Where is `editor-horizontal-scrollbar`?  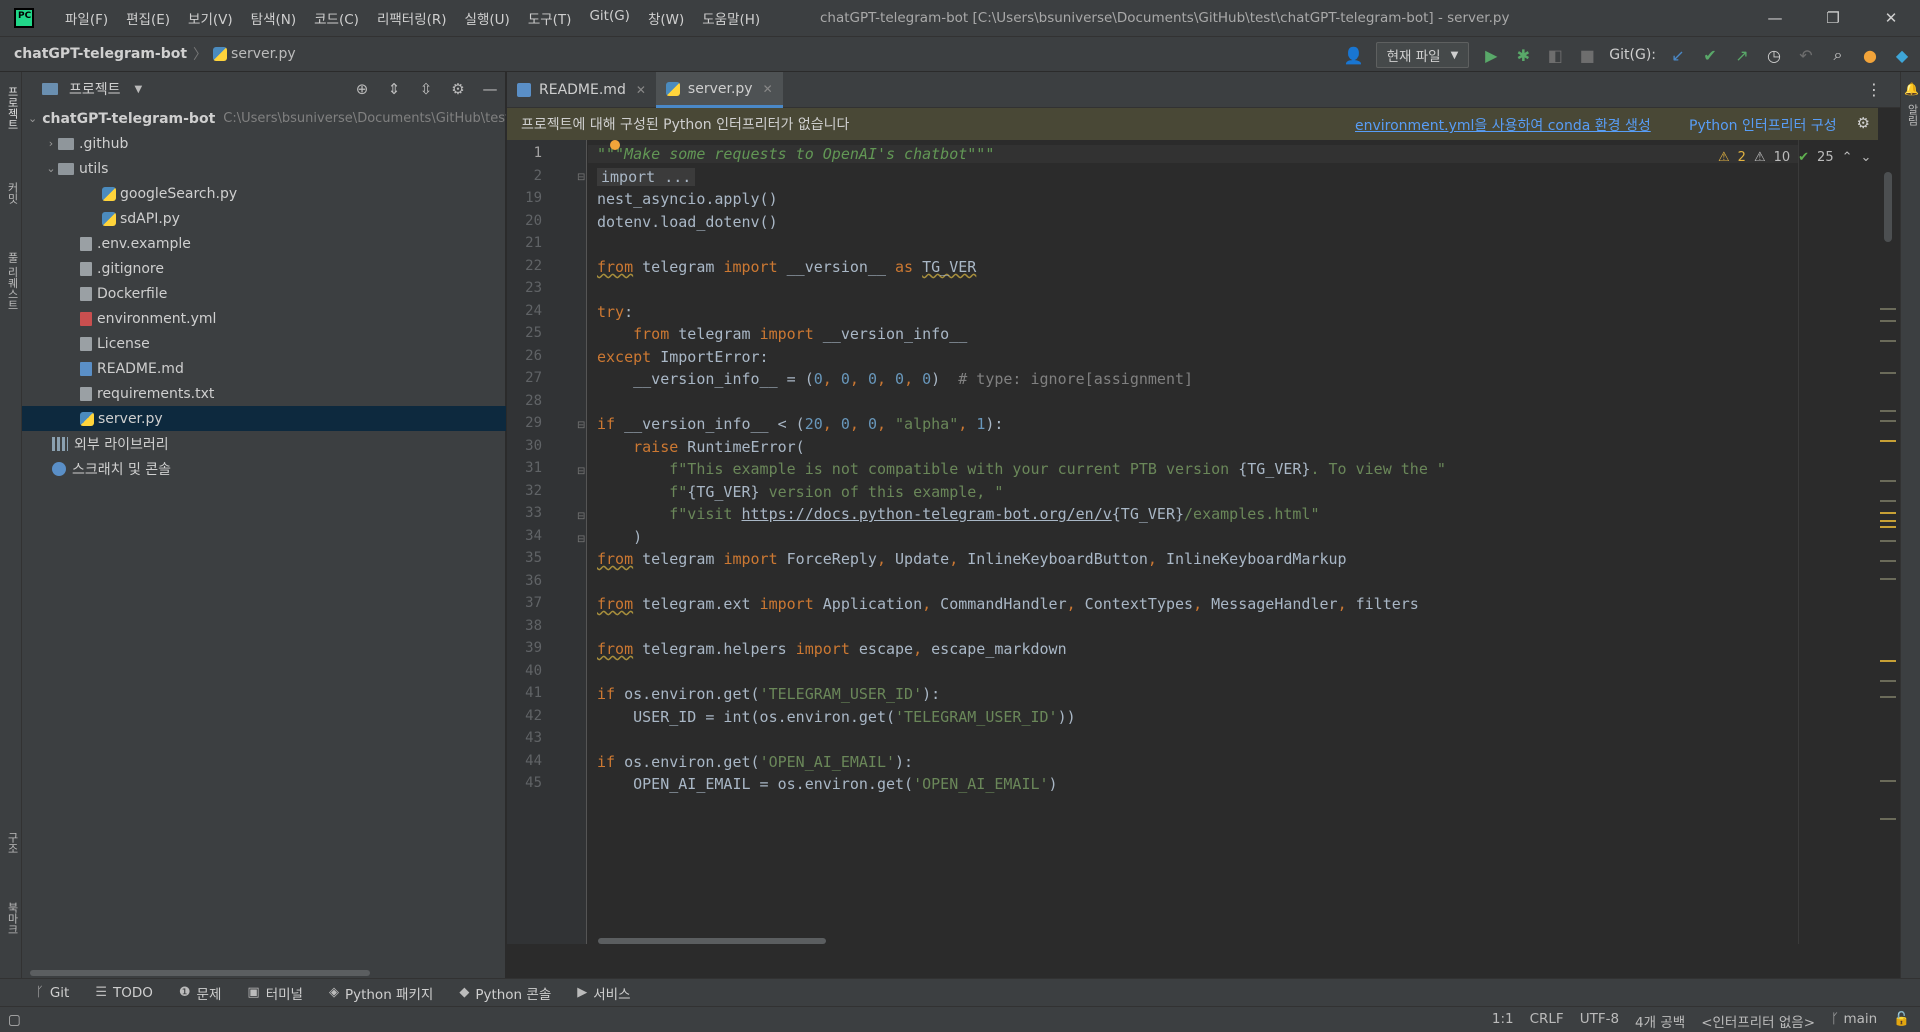 editor-horizontal-scrollbar is located at coordinates (712, 941).